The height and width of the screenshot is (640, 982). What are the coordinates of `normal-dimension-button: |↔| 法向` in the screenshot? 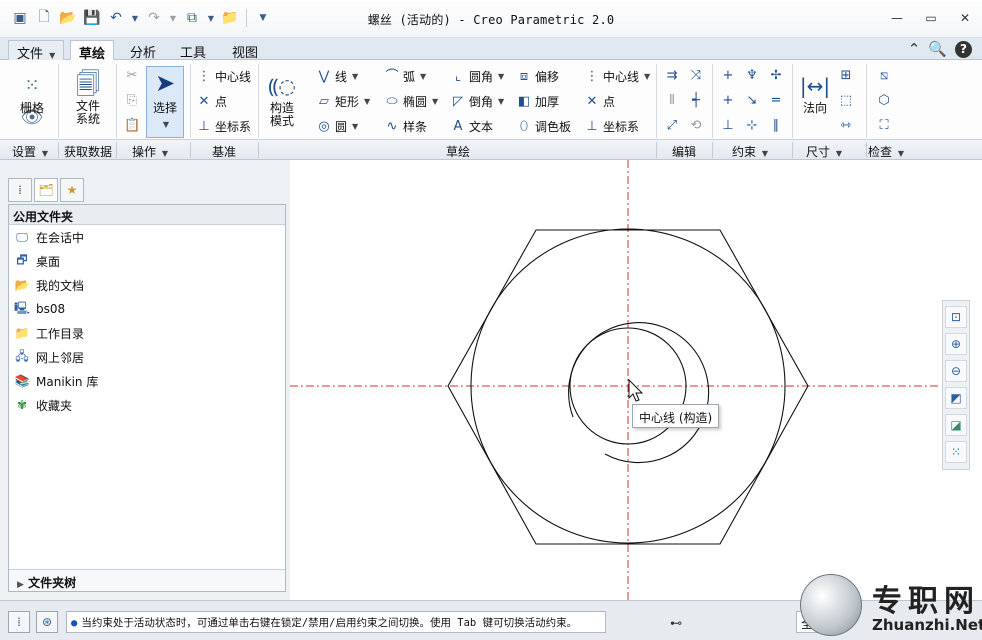 It's located at (815, 92).